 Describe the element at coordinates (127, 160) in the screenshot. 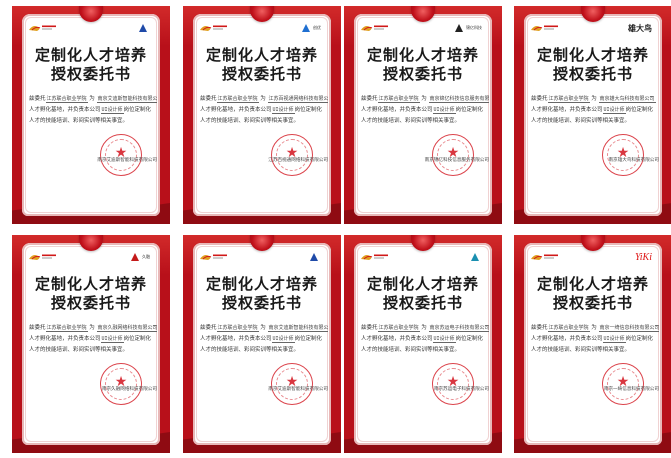

I see `signer-company: 南京艾迪斯智能科技有限公司` at that location.